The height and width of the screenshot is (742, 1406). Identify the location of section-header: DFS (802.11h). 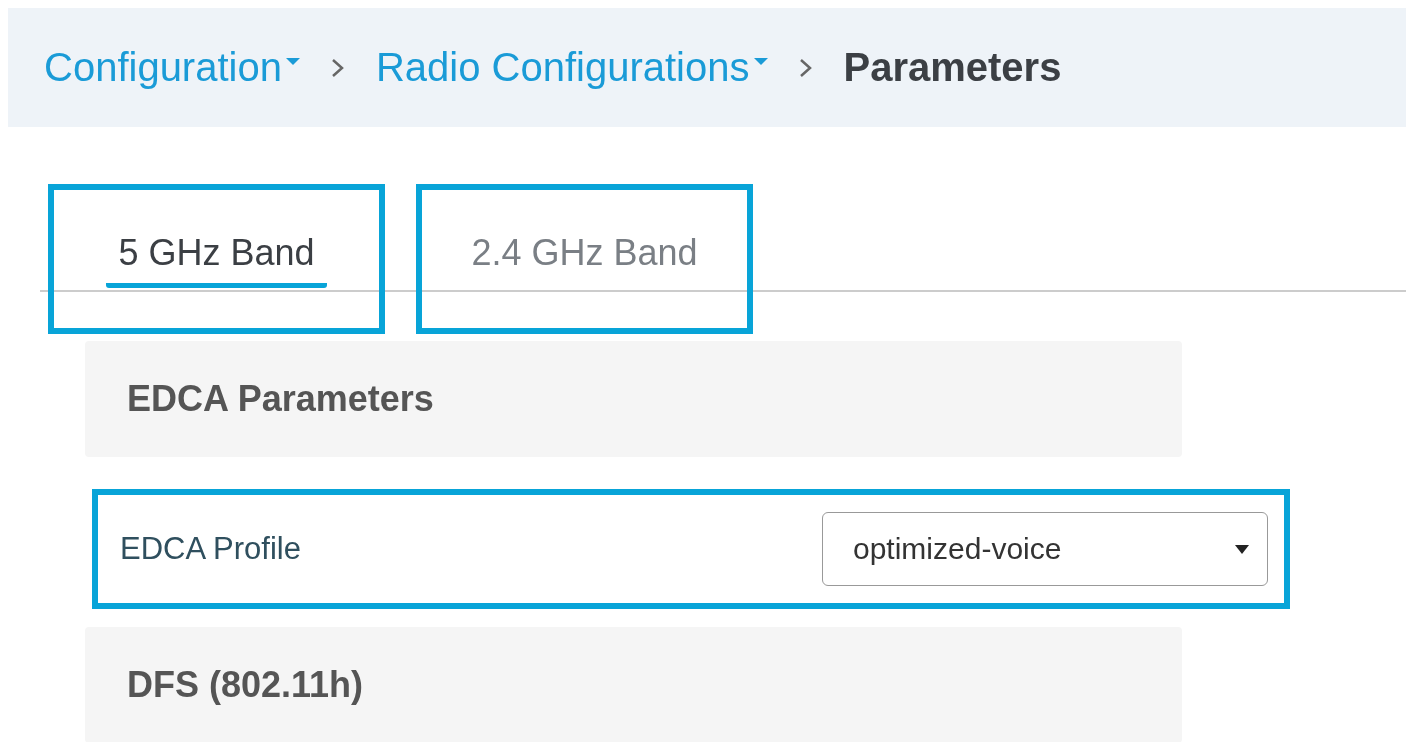
(633, 684).